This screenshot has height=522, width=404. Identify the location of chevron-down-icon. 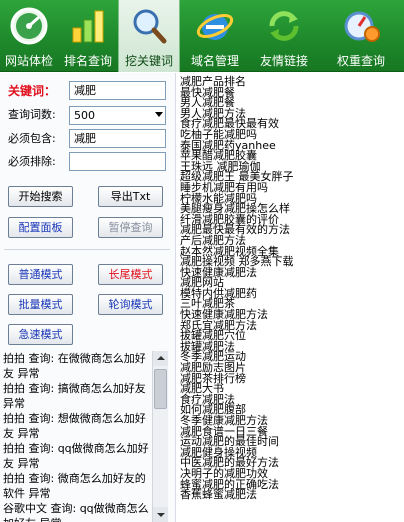
(159, 114).